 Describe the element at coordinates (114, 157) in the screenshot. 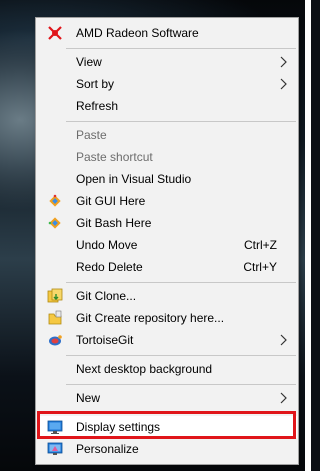

I see `menu-item-label: Paste shortcut` at that location.